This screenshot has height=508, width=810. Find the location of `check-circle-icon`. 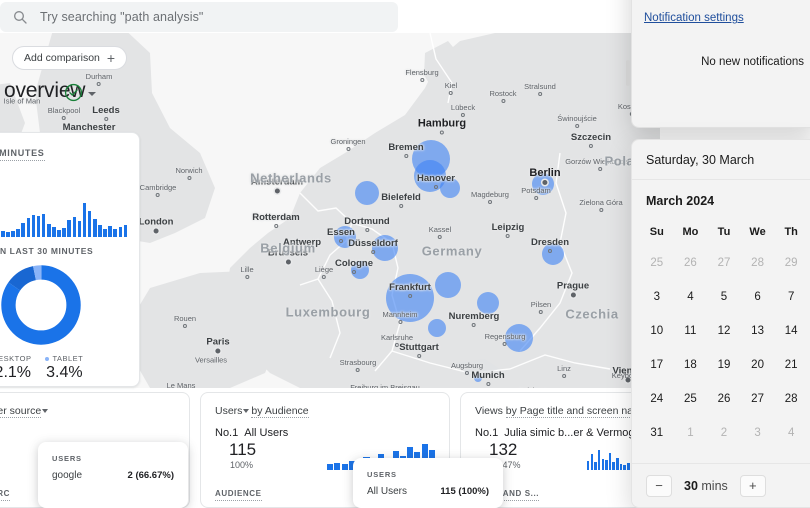

check-circle-icon is located at coordinates (73, 92).